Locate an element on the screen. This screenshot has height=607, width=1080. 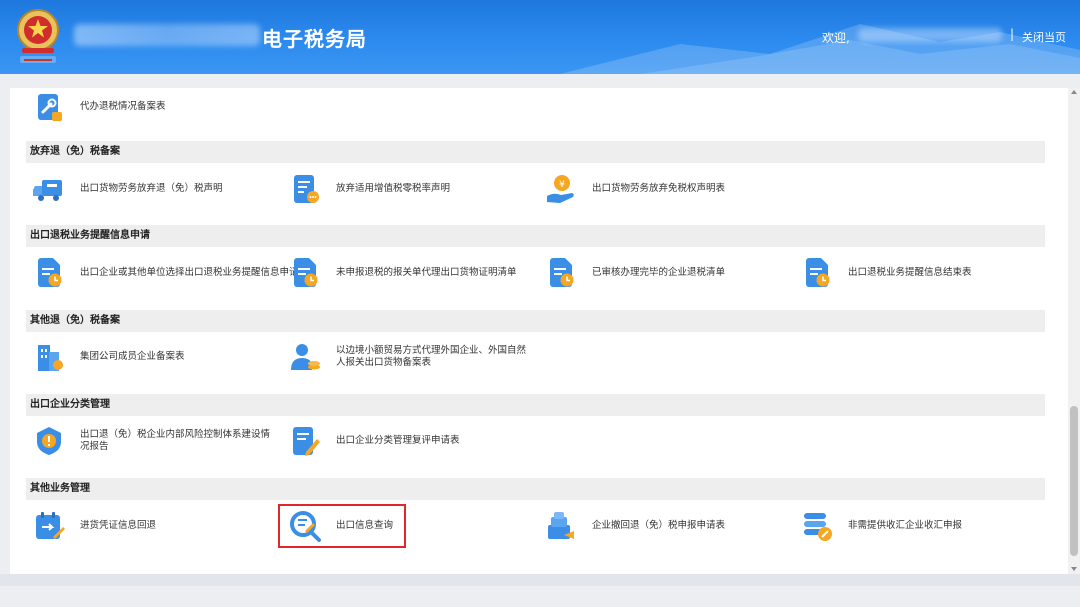
calendar-return-icon is located at coordinates (50, 525).